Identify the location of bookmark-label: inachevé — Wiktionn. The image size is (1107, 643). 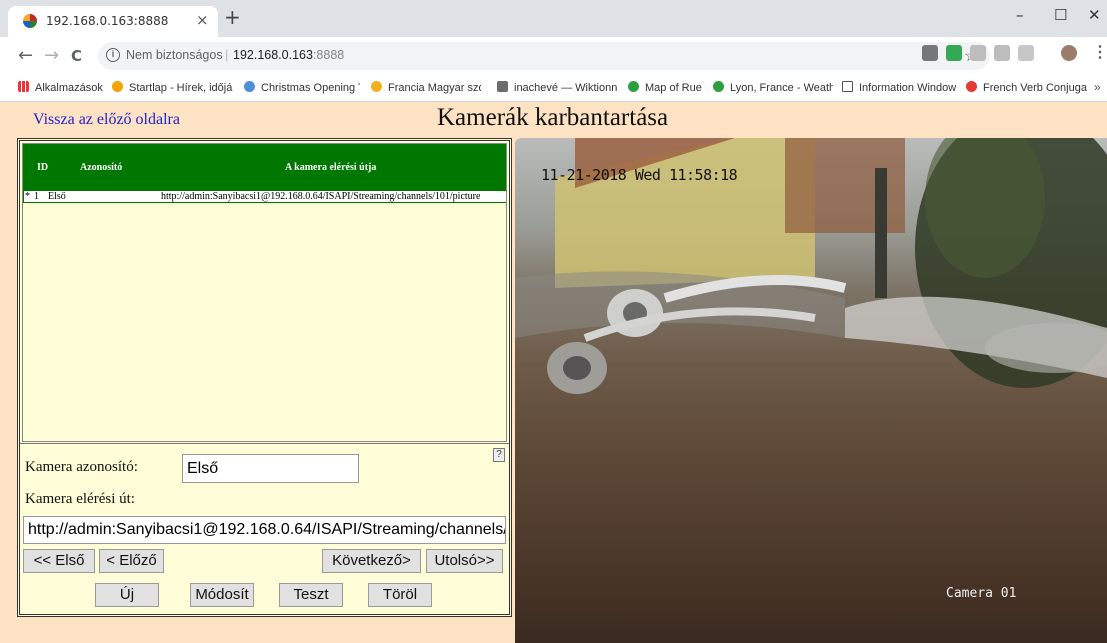
(566, 88).